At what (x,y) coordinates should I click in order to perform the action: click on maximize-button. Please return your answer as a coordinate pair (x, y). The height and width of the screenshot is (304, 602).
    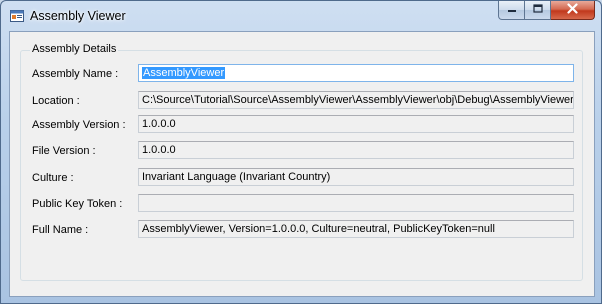
    Looking at the image, I should click on (538, 10).